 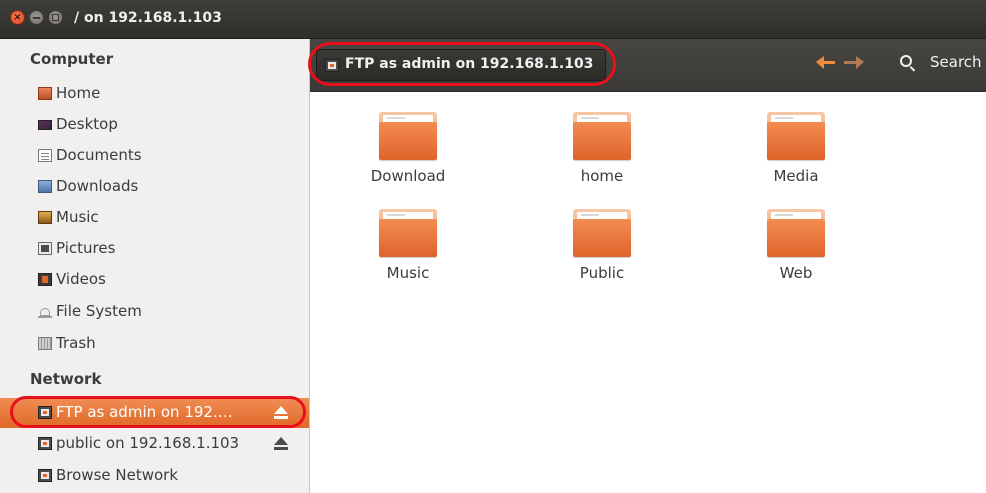 I want to click on folder-item-music: Music, so click(x=408, y=239).